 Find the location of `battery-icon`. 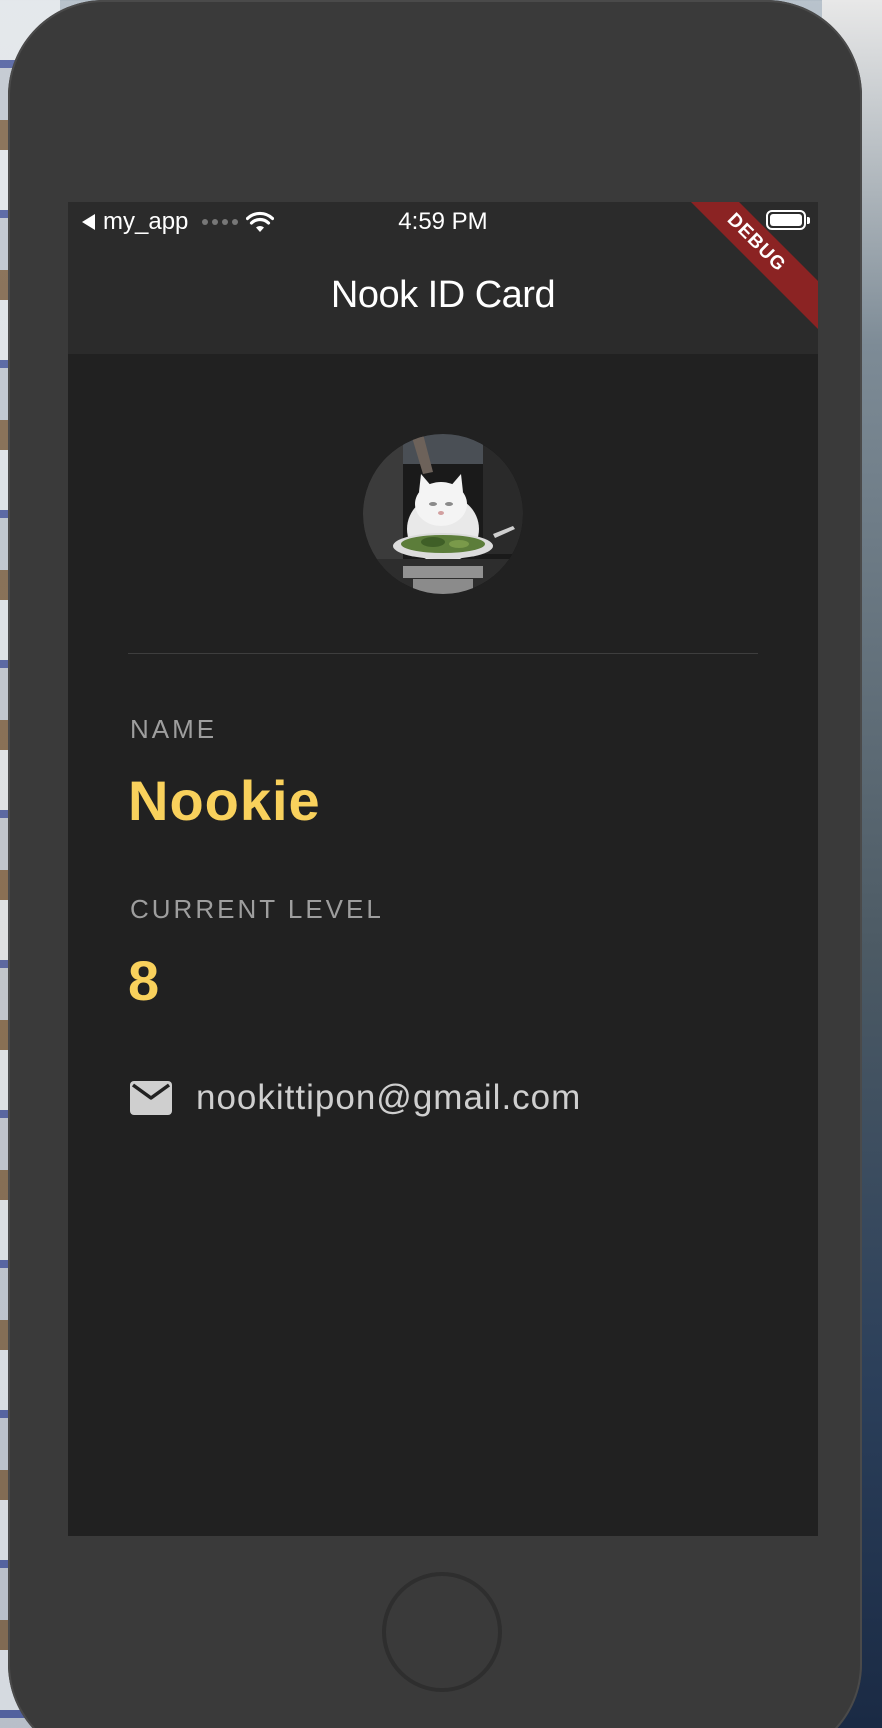

battery-icon is located at coordinates (788, 220).